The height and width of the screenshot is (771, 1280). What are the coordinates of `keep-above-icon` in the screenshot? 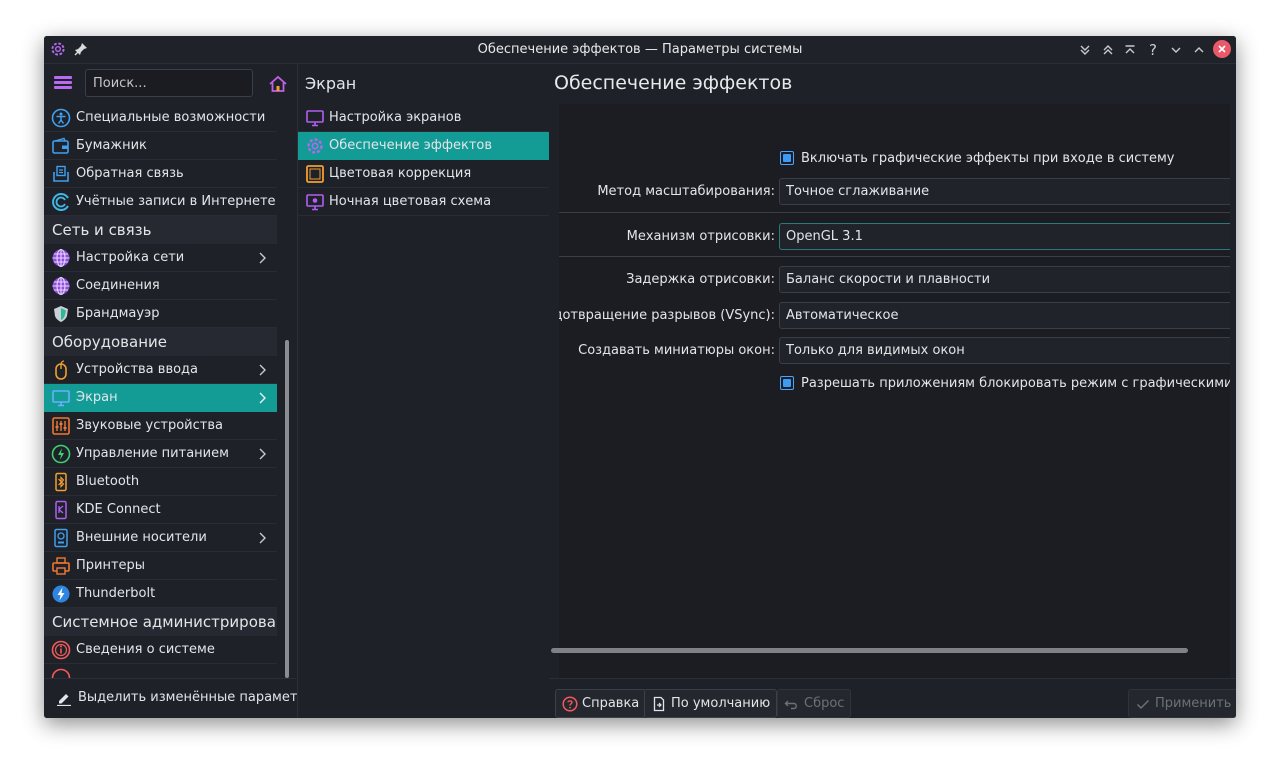 It's located at (1108, 50).